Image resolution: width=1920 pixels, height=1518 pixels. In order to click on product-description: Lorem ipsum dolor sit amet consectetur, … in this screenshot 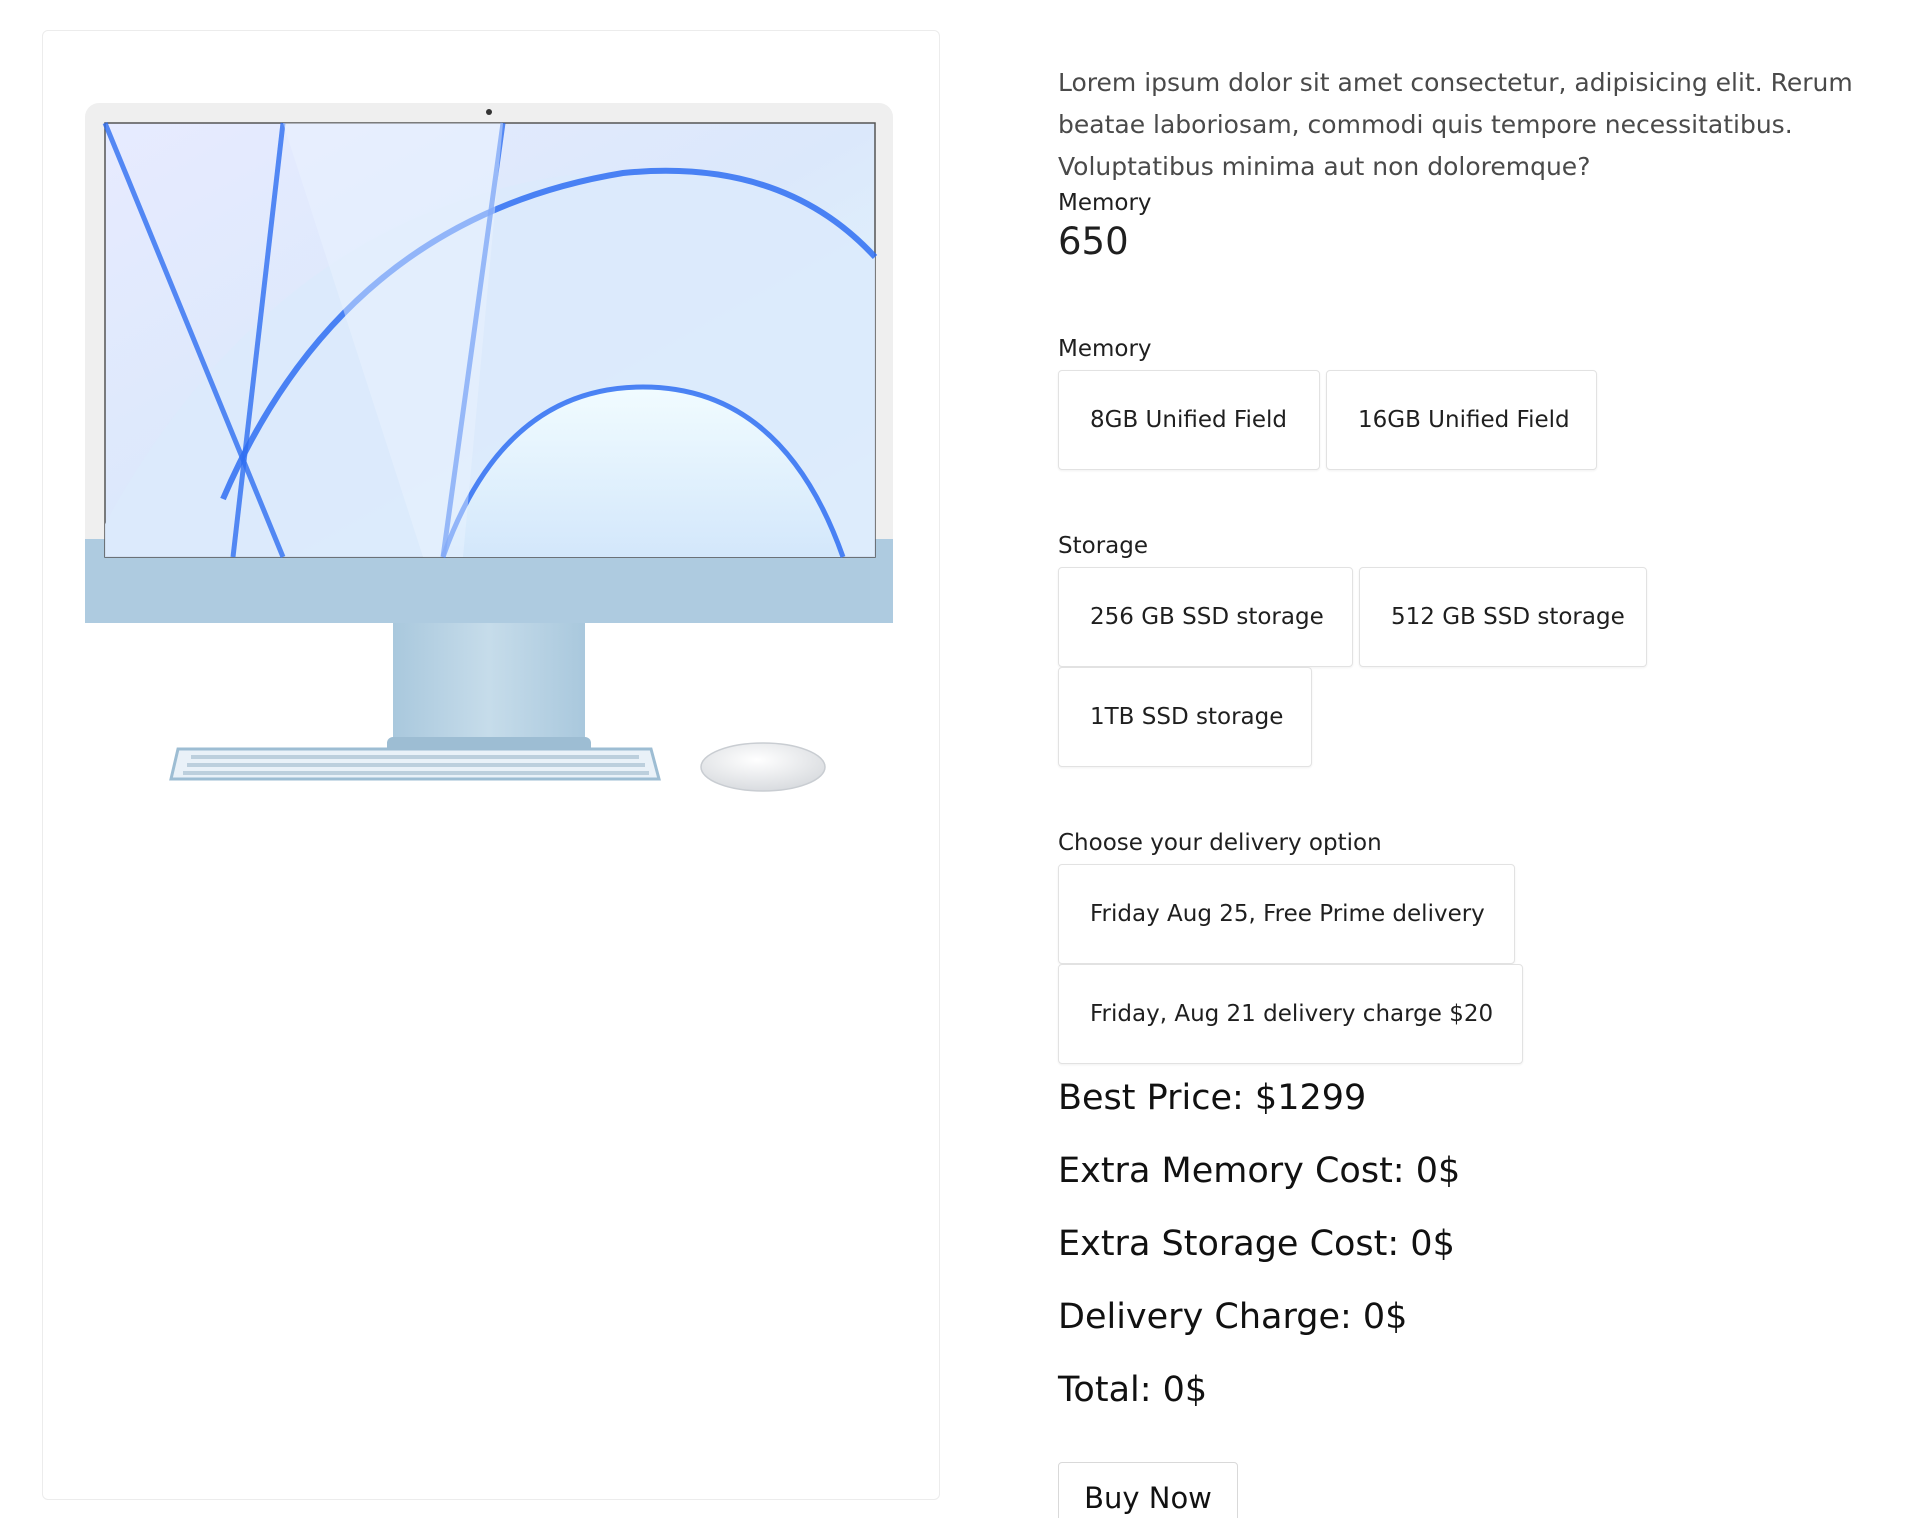, I will do `click(1455, 124)`.